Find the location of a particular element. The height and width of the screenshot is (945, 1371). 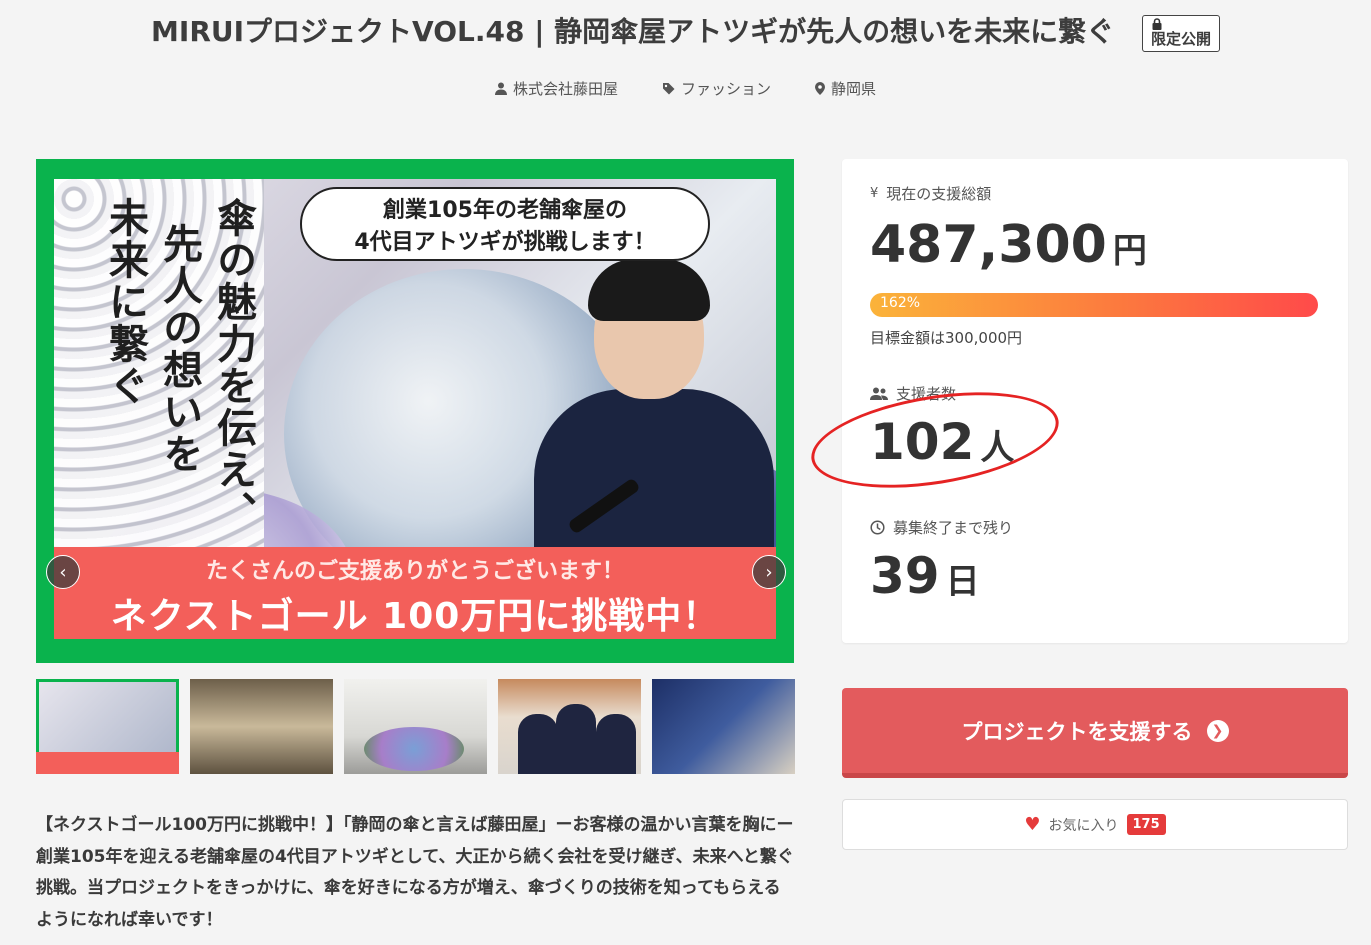

total-amount-row: 487,300 円 is located at coordinates (1008, 245).